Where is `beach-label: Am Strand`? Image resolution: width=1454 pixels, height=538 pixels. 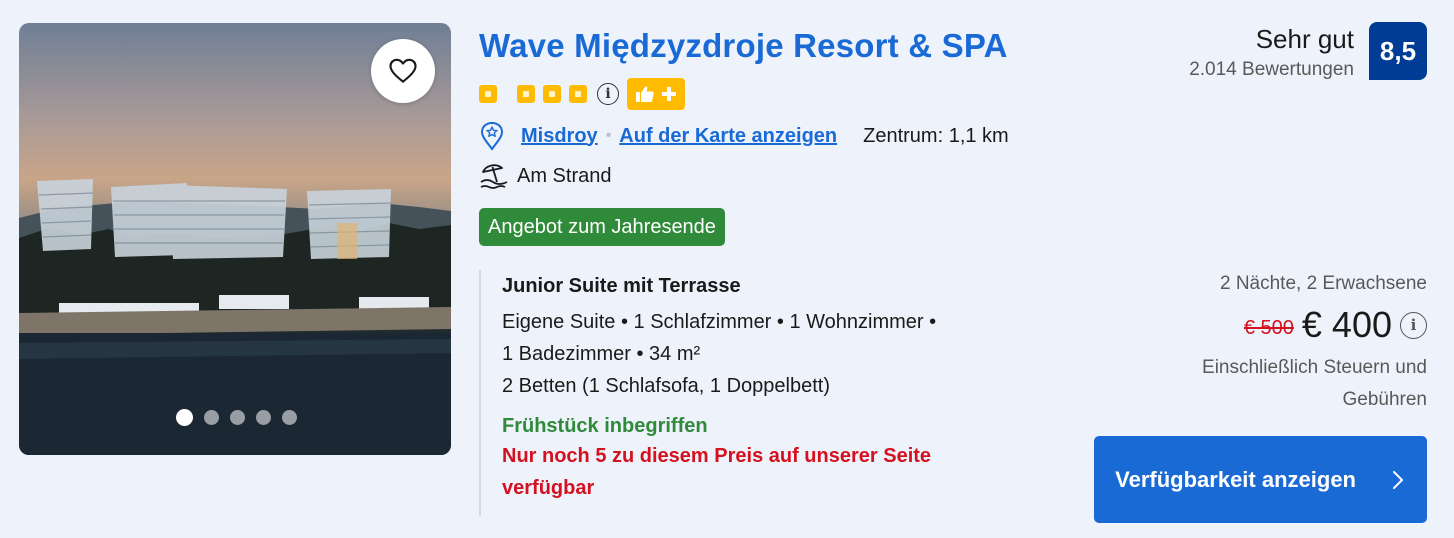 beach-label: Am Strand is located at coordinates (564, 175).